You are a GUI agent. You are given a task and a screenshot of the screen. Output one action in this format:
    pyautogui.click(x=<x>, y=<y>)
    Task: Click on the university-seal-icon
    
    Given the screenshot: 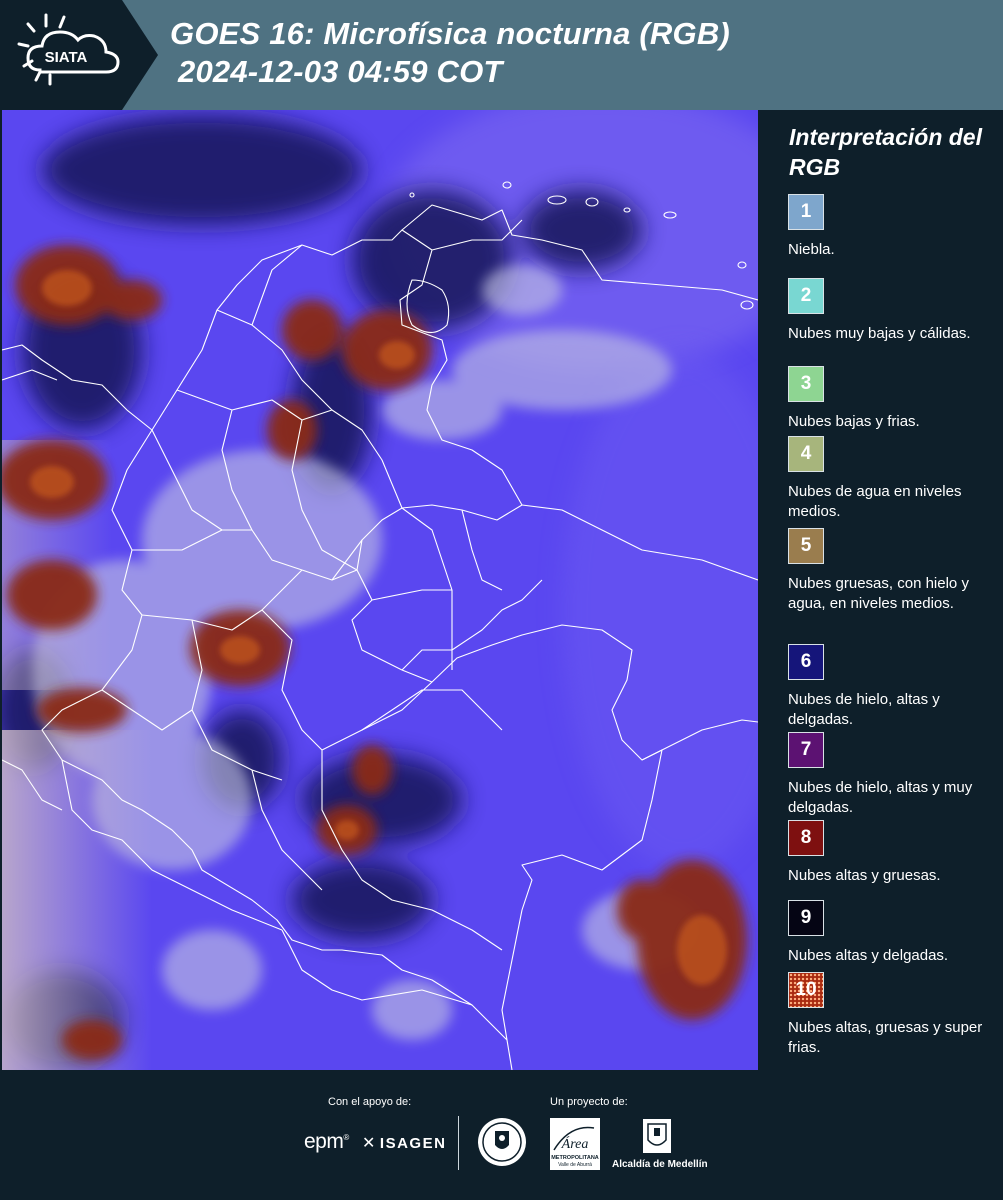 What is the action you would take?
    pyautogui.click(x=502, y=1142)
    